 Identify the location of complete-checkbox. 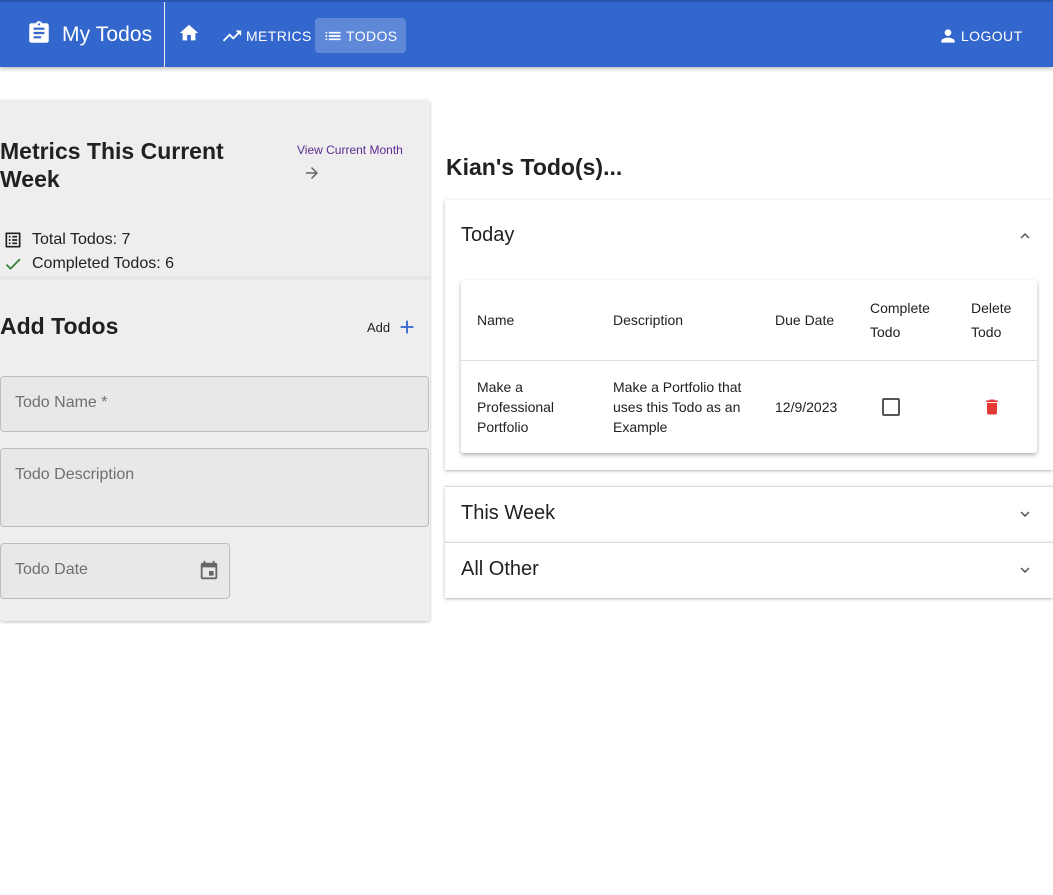
(891, 407).